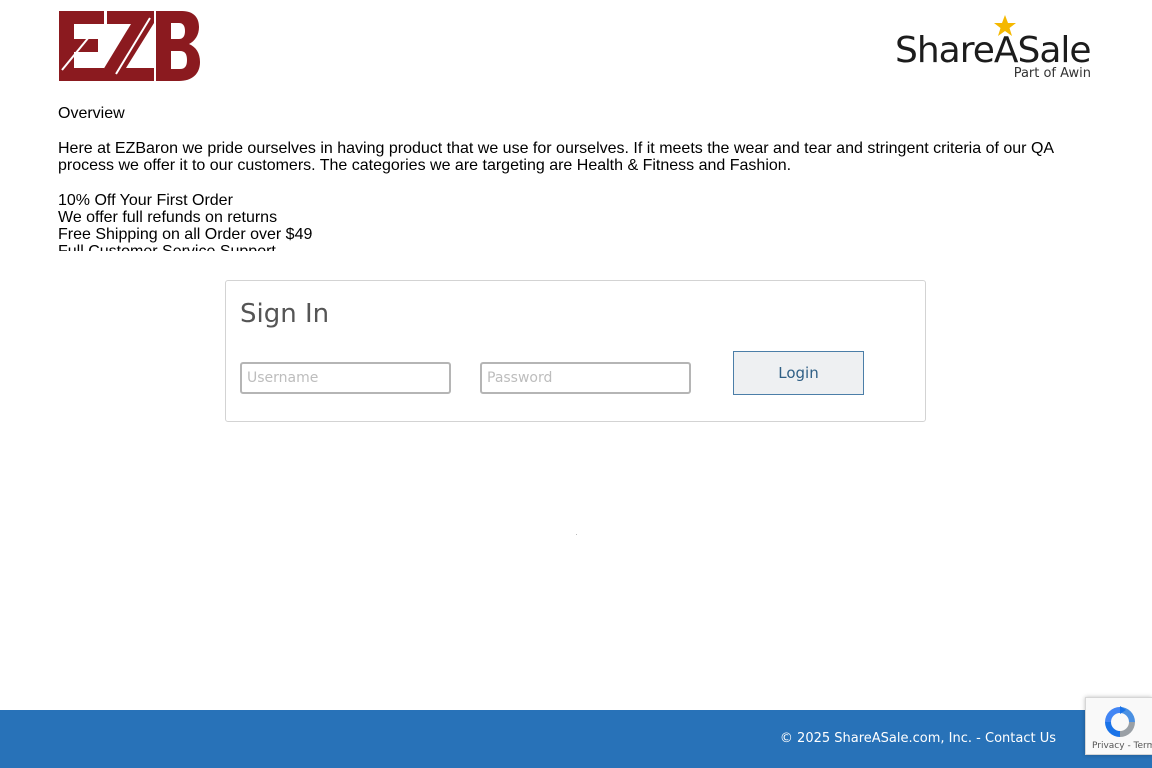  Describe the element at coordinates (185, 234) in the screenshot. I see `perk-item: Free Shipping on all Order over $49` at that location.